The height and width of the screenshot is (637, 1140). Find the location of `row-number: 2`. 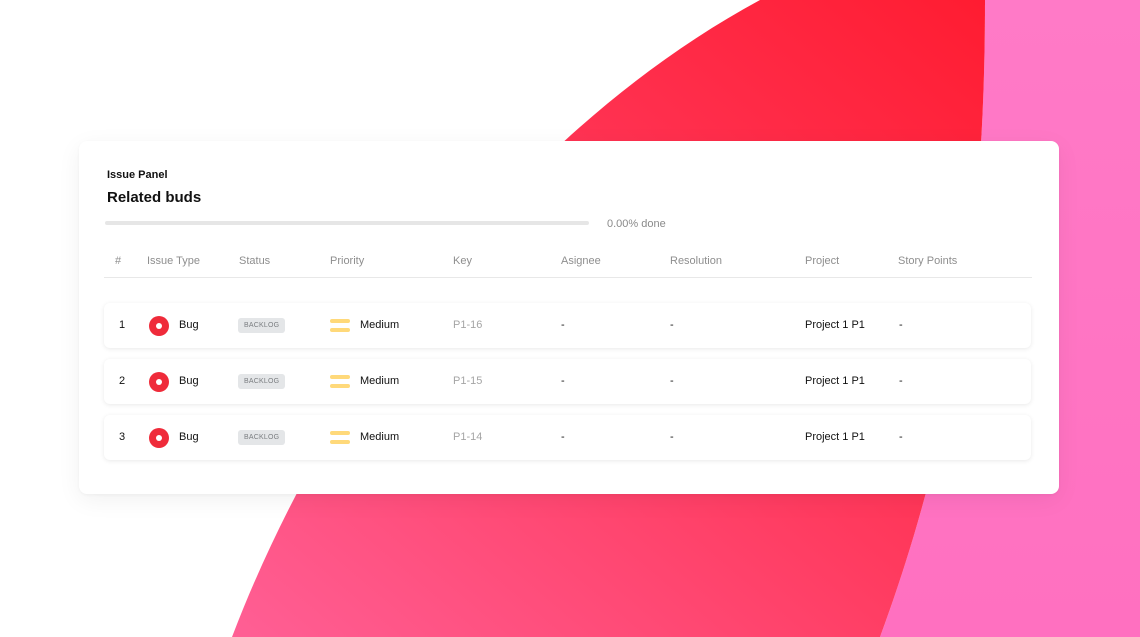

row-number: 2 is located at coordinates (122, 381).